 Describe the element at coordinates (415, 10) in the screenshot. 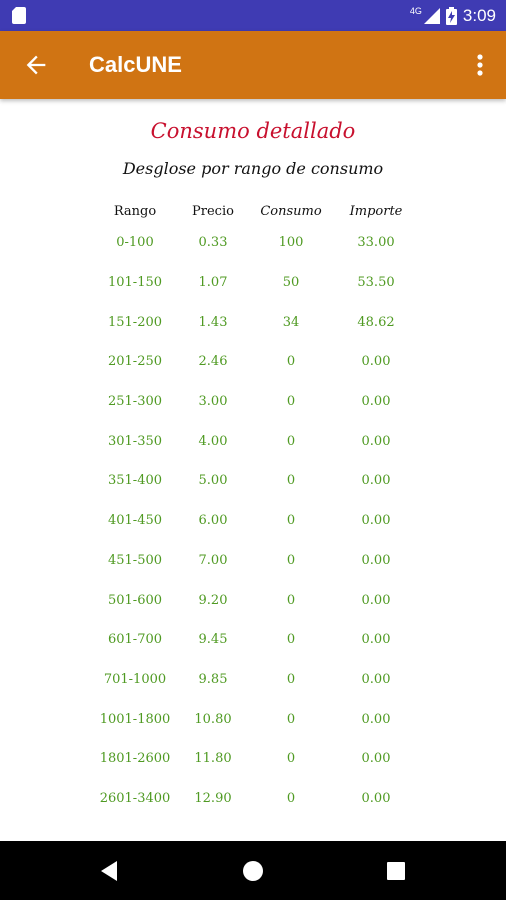

I see `network-type: 4G` at that location.